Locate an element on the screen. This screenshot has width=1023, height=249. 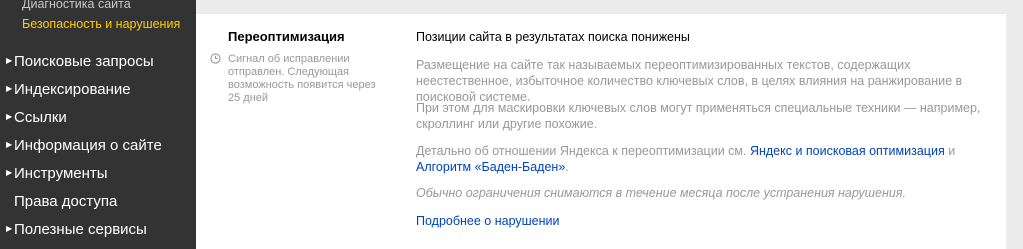
reference-suffix: . is located at coordinates (567, 167).